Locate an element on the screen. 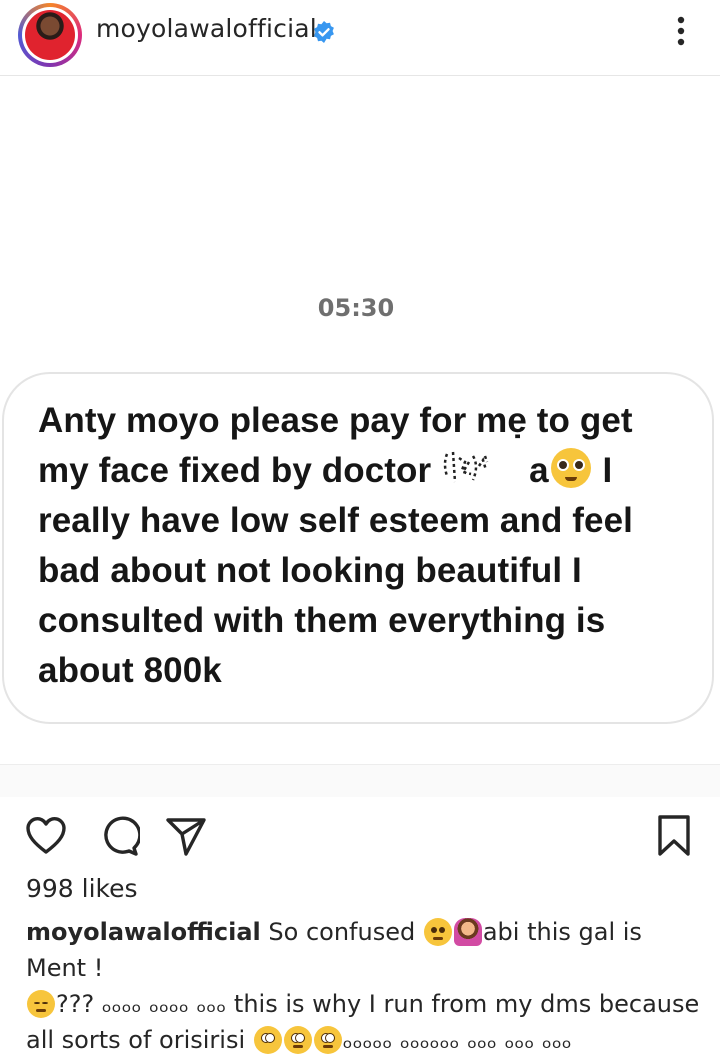 The image size is (720, 1058). comment-icon is located at coordinates (118, 836).